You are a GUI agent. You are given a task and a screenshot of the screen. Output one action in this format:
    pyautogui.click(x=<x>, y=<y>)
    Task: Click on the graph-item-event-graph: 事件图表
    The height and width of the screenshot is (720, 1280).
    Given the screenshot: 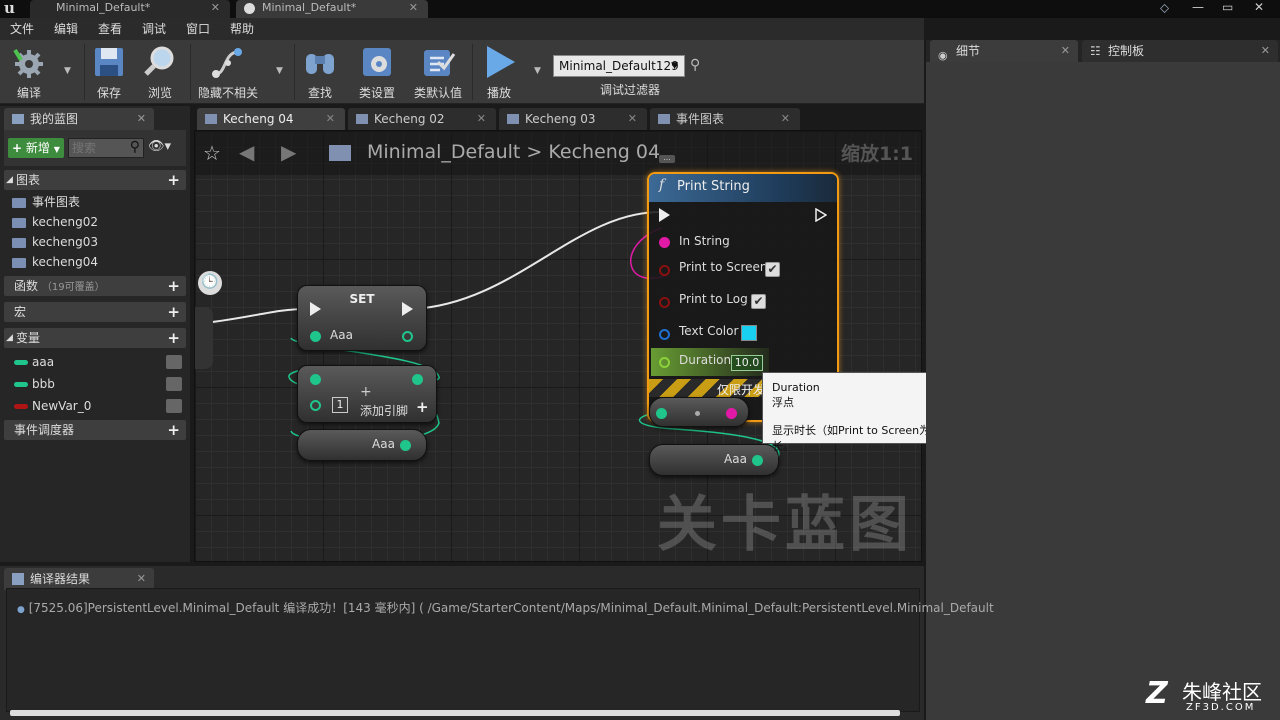 What is the action you would take?
    pyautogui.click(x=44, y=202)
    